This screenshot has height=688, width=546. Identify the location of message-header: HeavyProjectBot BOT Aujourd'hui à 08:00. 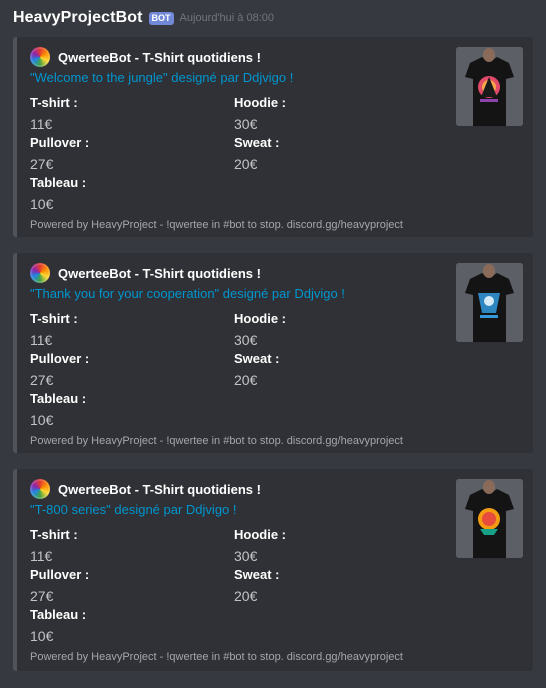
(143, 18).